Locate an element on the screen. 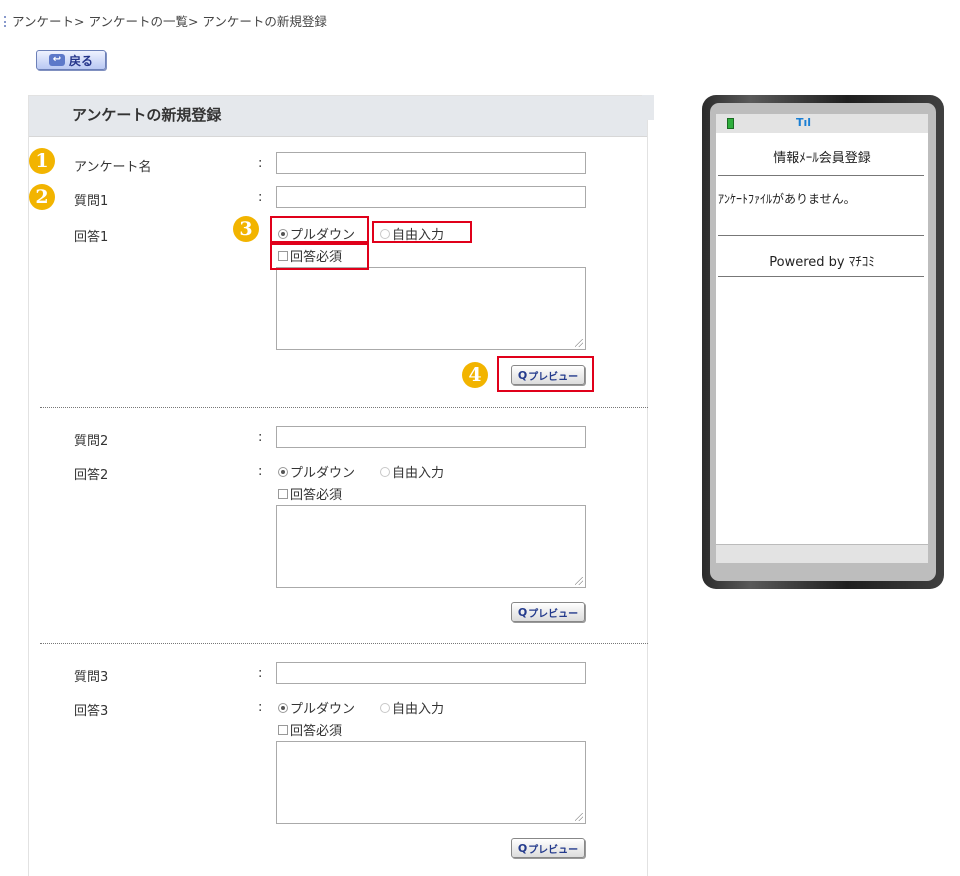 The height and width of the screenshot is (876, 960). question3-label: 質問3 is located at coordinates (91, 677).